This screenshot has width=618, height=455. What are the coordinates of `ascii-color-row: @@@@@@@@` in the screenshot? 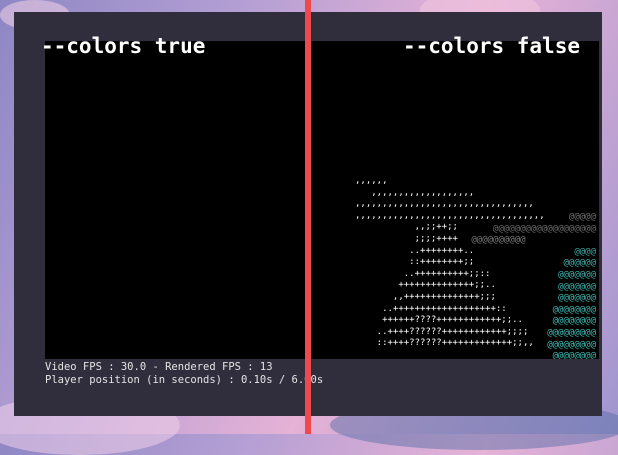 It's located at (574, 355).